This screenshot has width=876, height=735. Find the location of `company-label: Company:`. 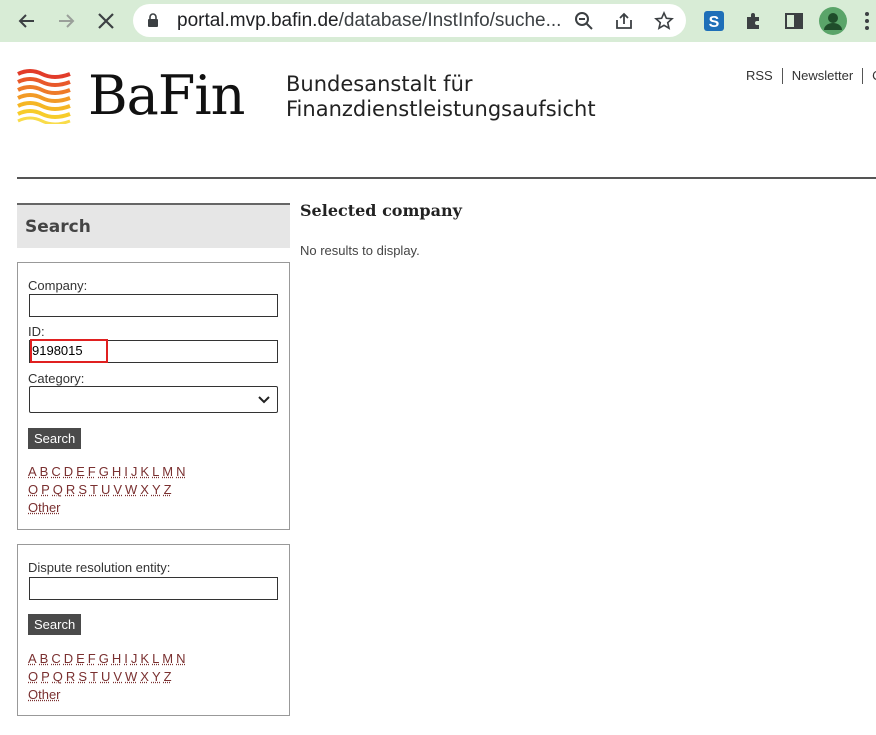

company-label: Company: is located at coordinates (57, 285).